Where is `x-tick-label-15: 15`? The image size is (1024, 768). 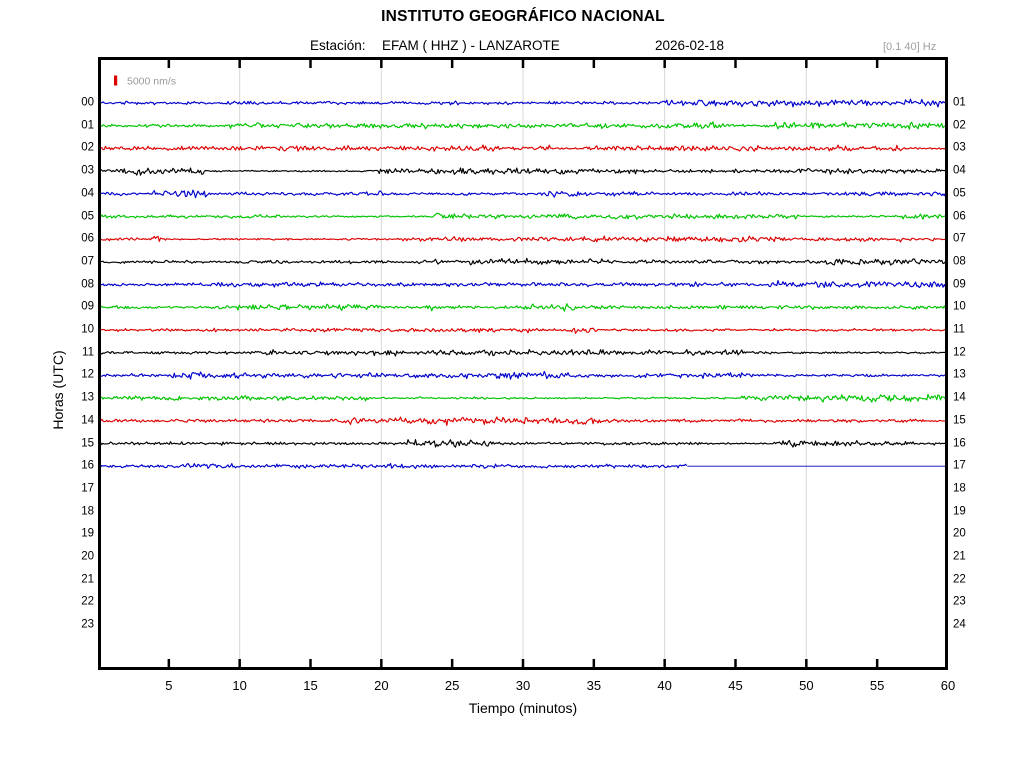 x-tick-label-15: 15 is located at coordinates (310, 685).